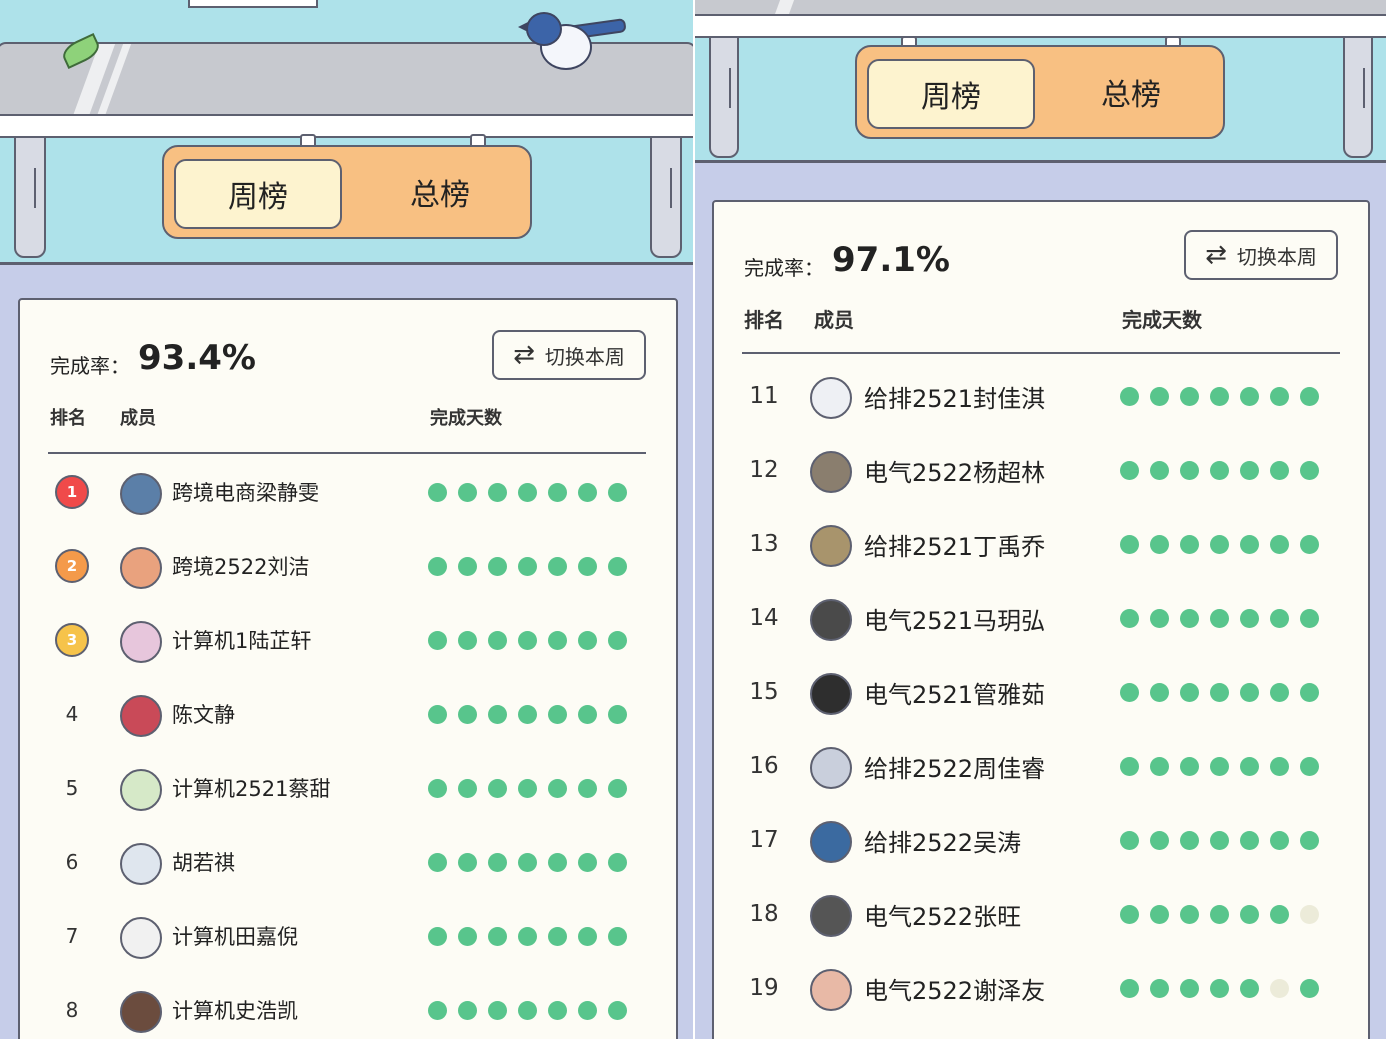  I want to click on member-name: 电气2522张旺, so click(943, 916).